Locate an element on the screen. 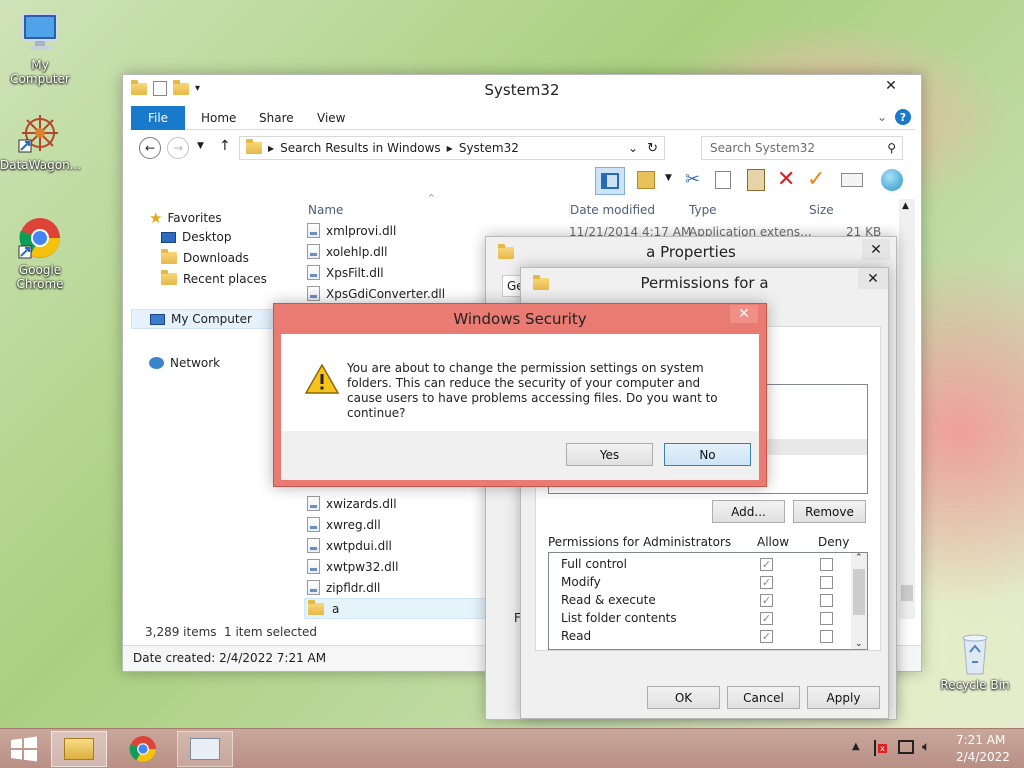 The height and width of the screenshot is (768, 1024). delete-icon: ✕ is located at coordinates (786, 179).